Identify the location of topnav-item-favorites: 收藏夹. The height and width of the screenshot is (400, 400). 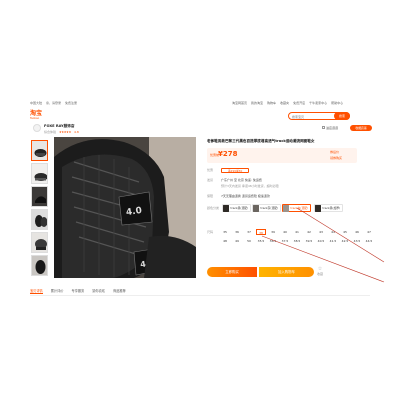
(284, 103).